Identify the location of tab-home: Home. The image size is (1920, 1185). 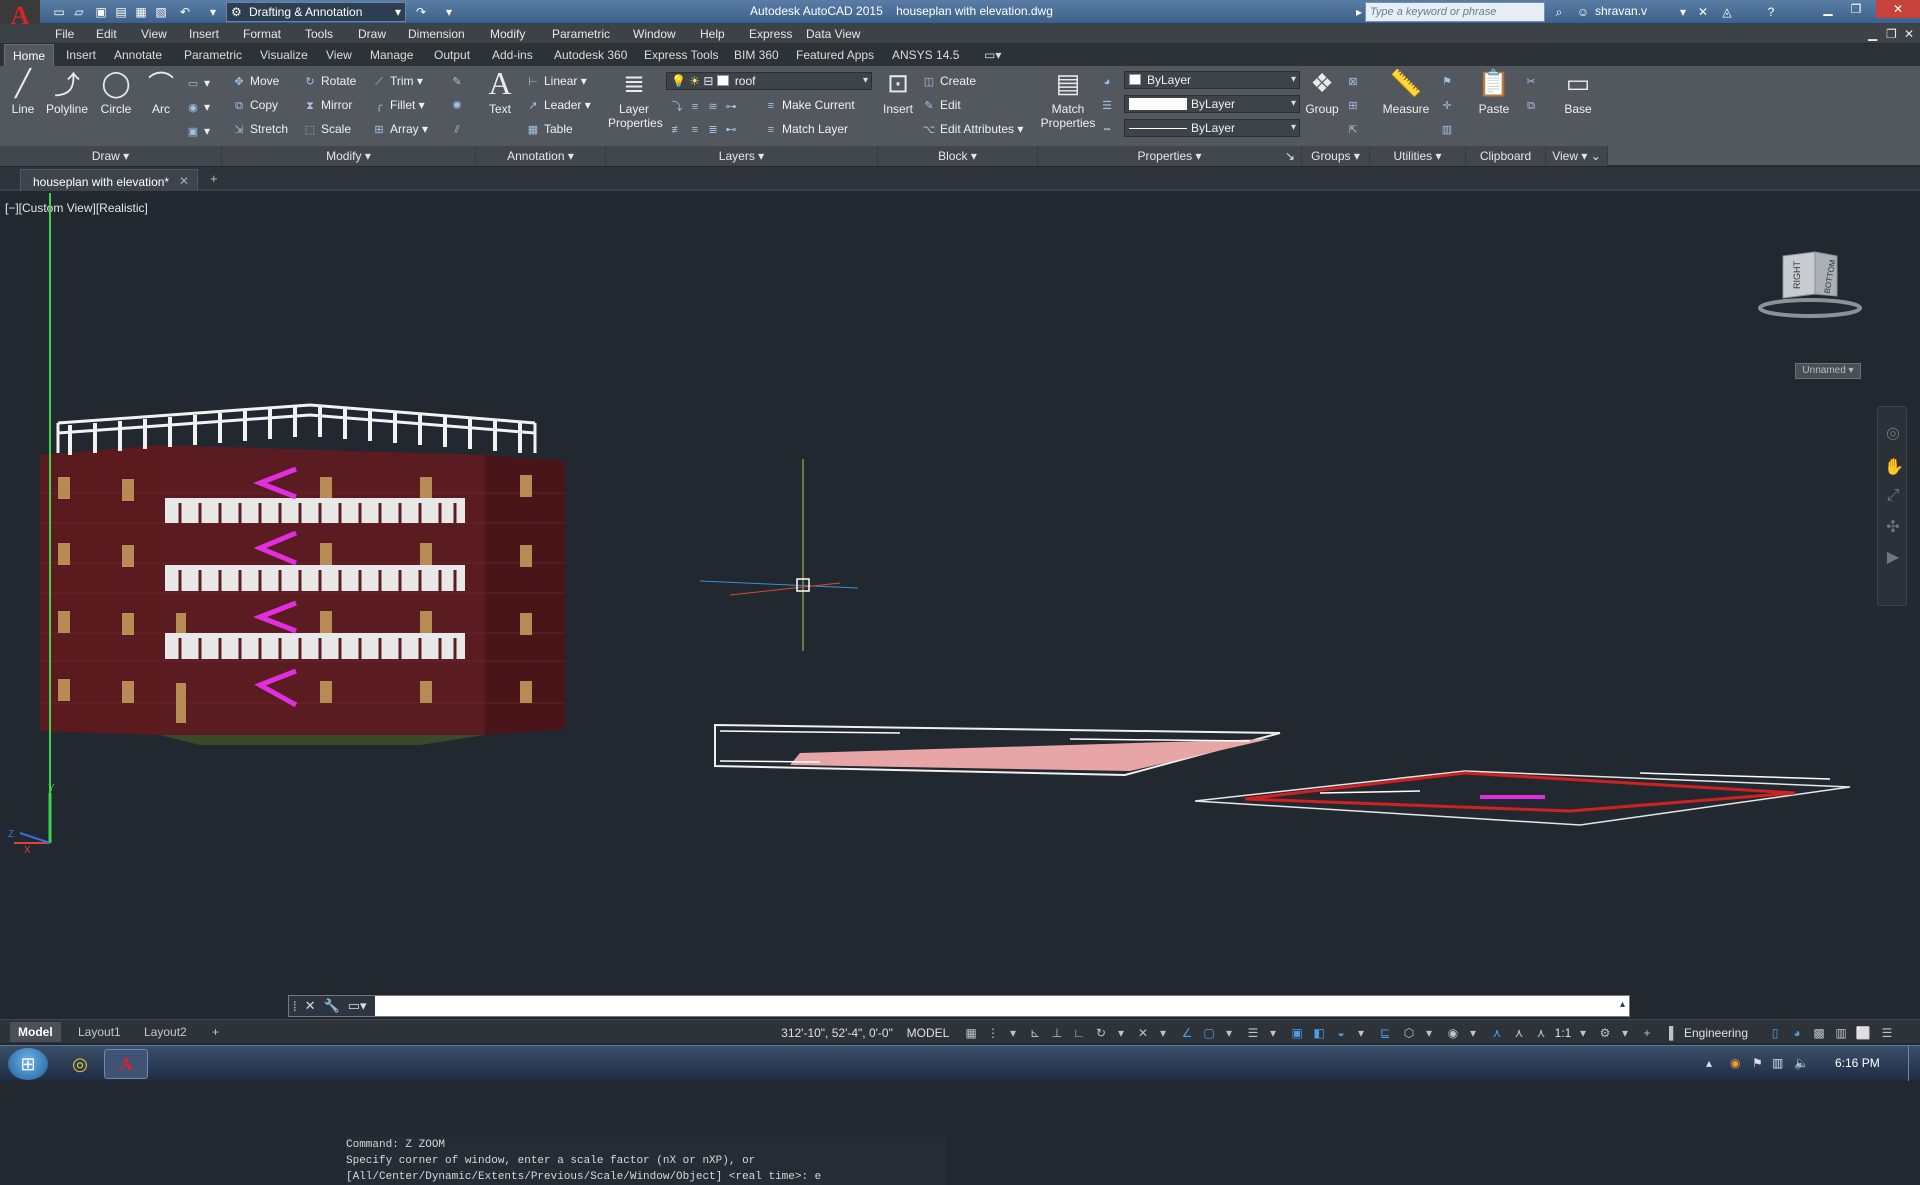
(29, 55).